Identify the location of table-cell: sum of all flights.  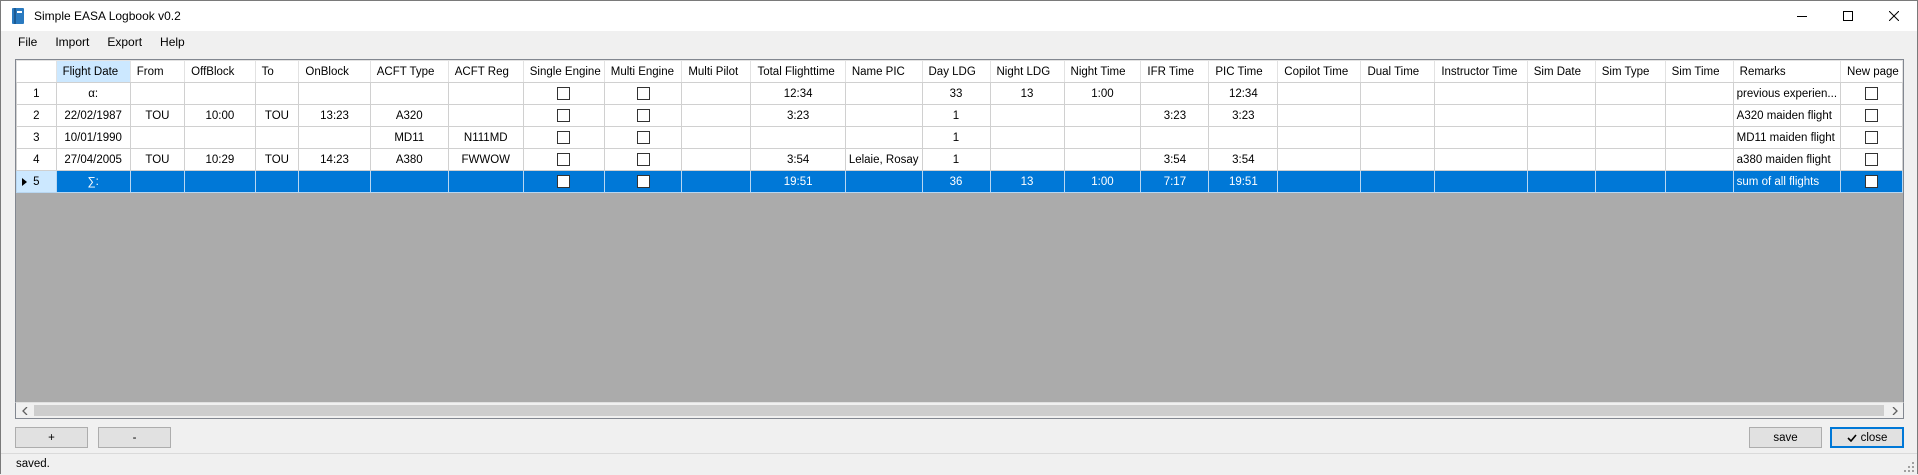
(1787, 181).